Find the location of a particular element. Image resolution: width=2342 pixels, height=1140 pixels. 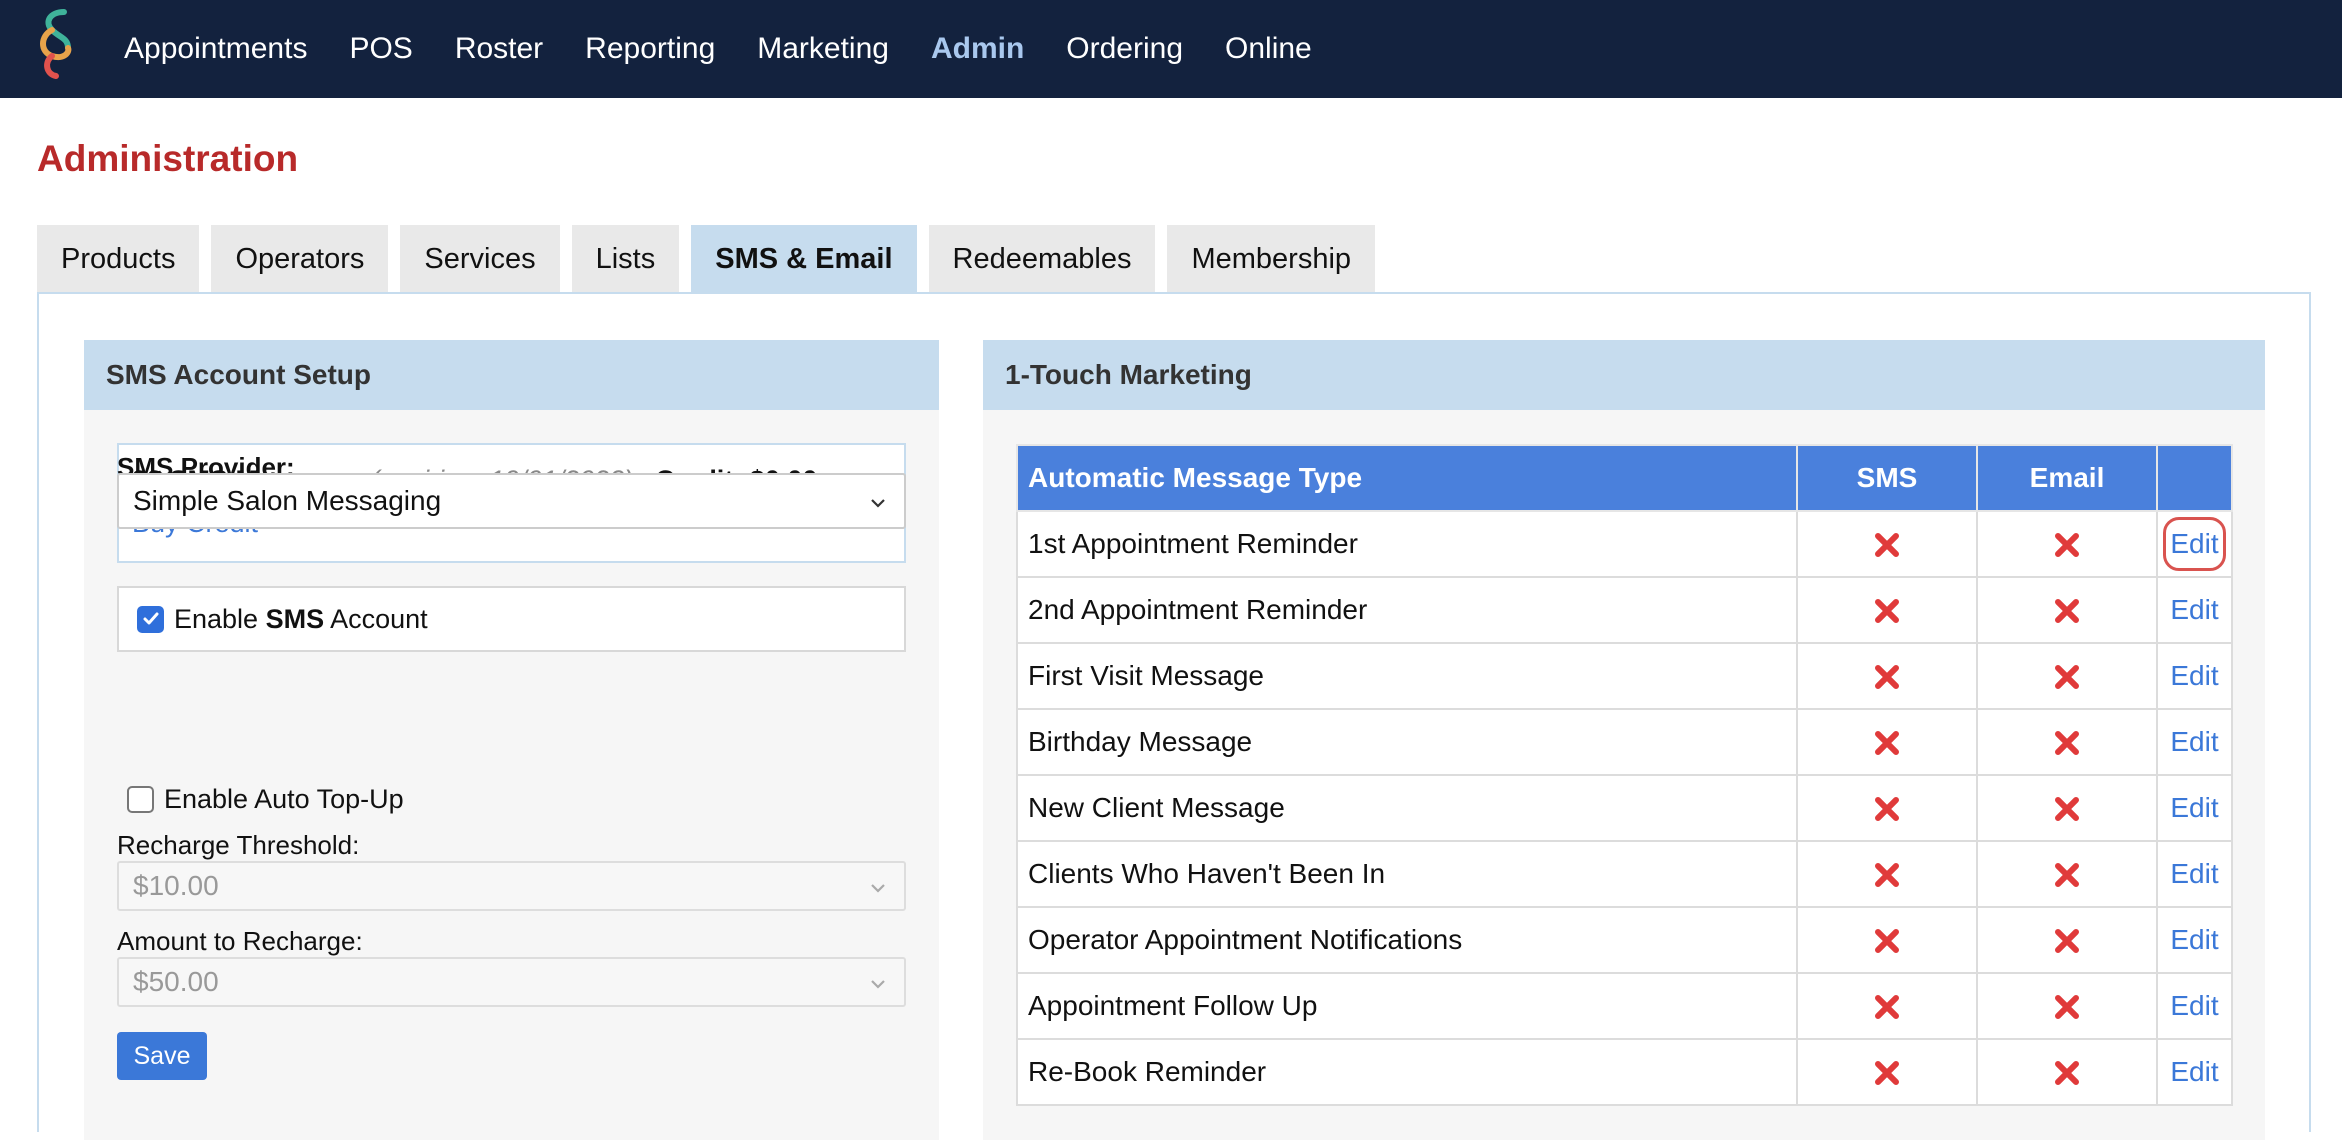

table-header-row: Automatic Message Type SMS Email is located at coordinates (1624, 478).